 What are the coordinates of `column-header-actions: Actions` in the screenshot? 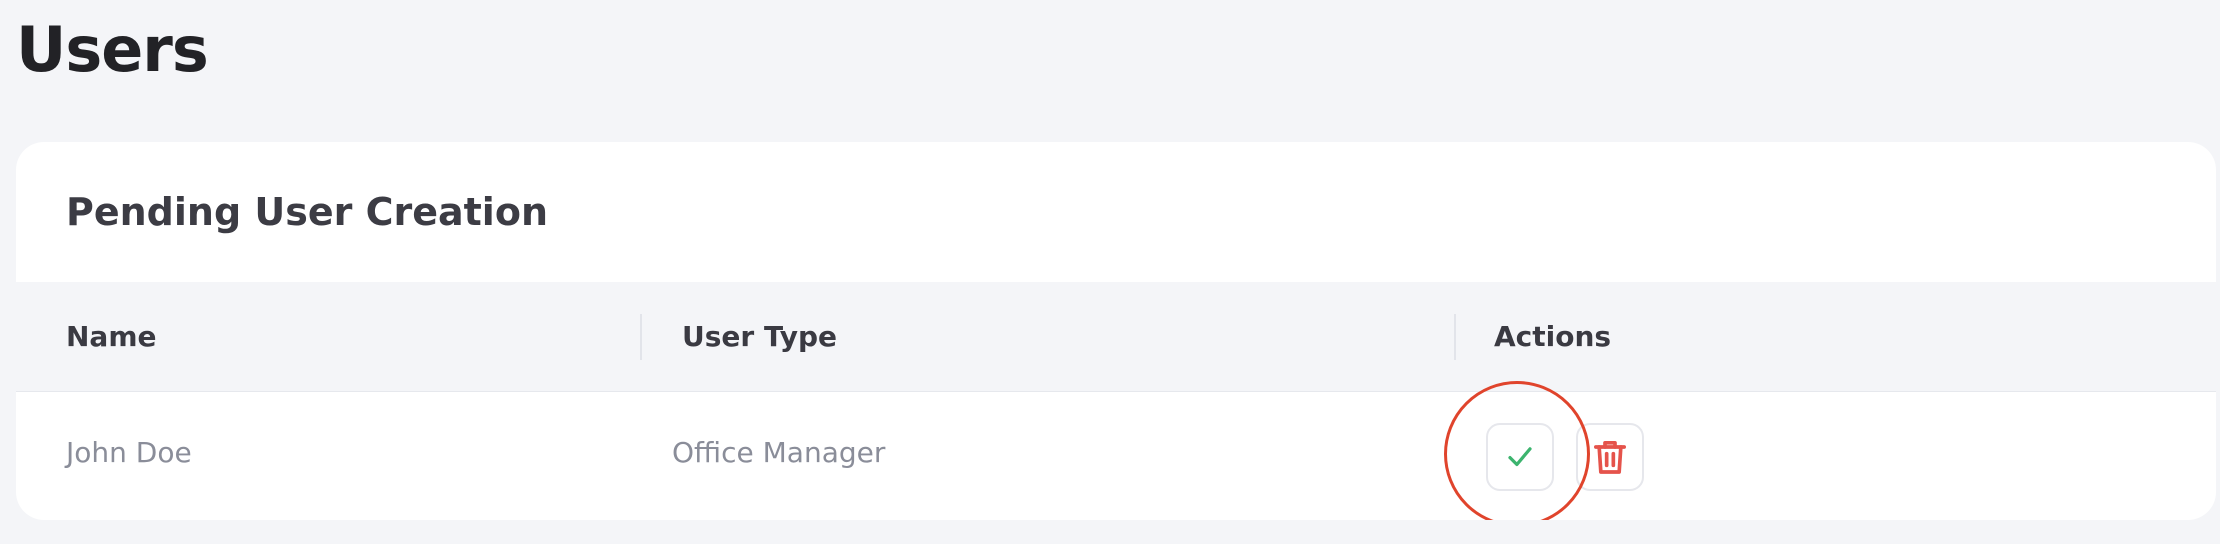 It's located at (1553, 336).